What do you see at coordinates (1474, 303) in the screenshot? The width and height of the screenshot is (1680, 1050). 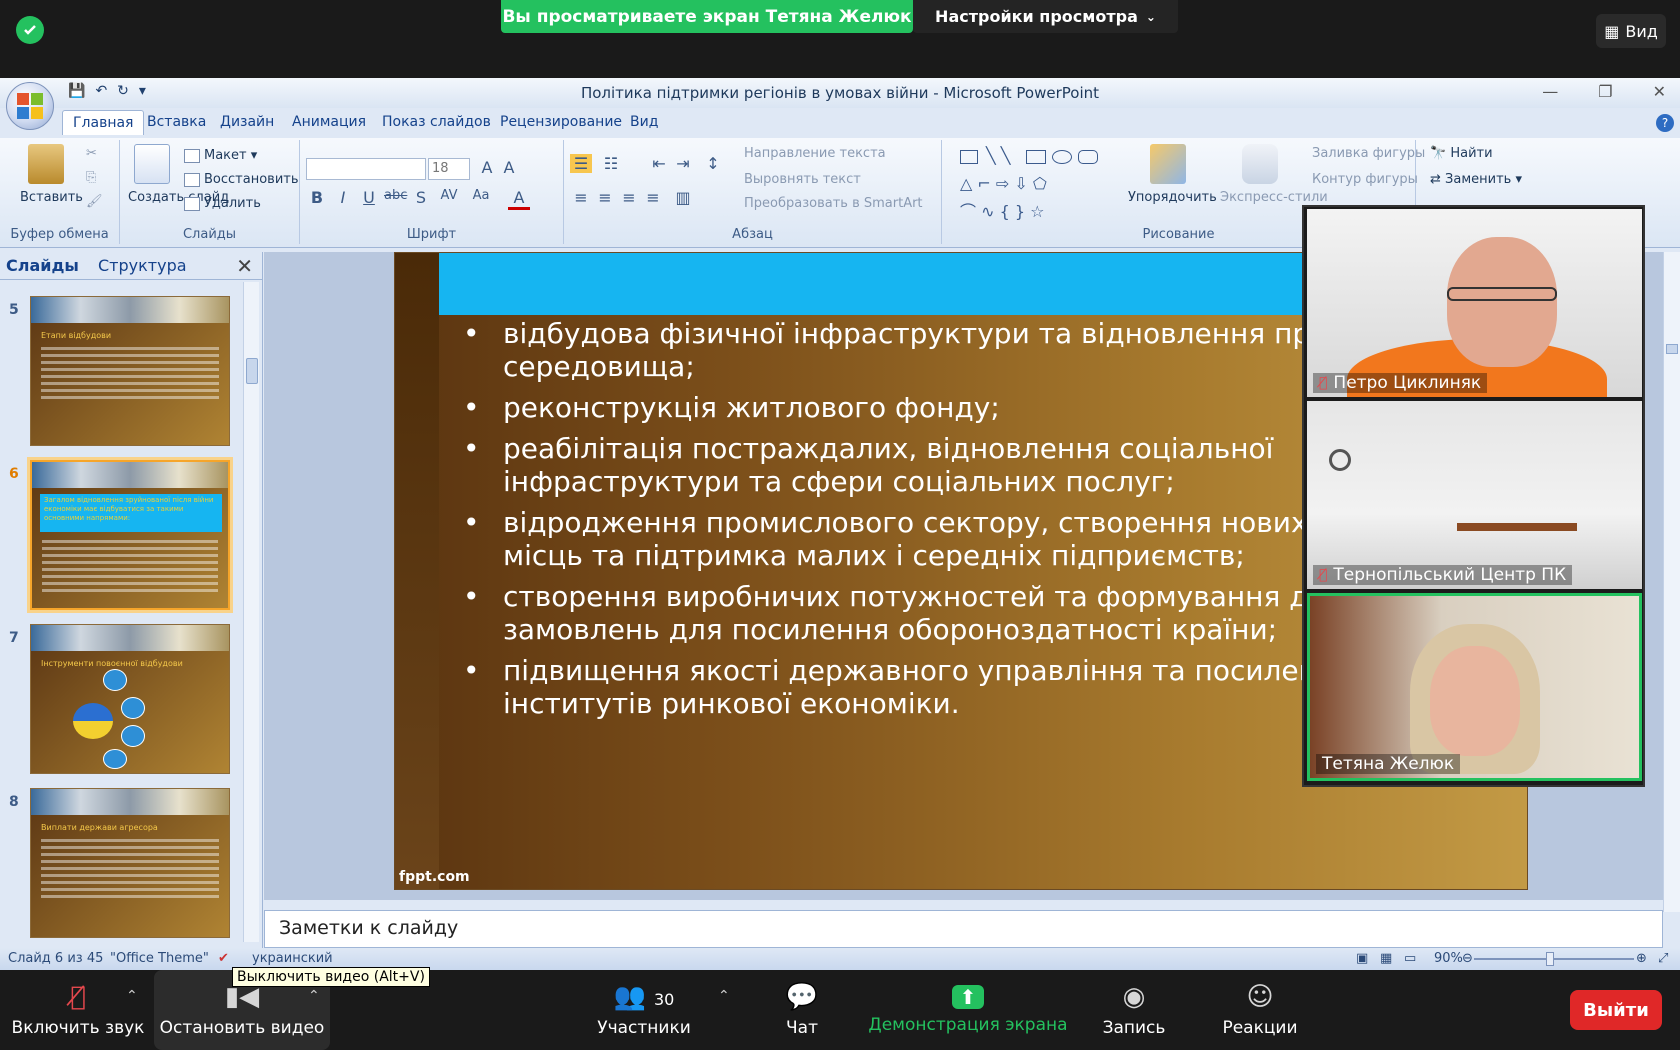 I see `video-tile: 🎙̸ Петро Циклиняк` at bounding box center [1474, 303].